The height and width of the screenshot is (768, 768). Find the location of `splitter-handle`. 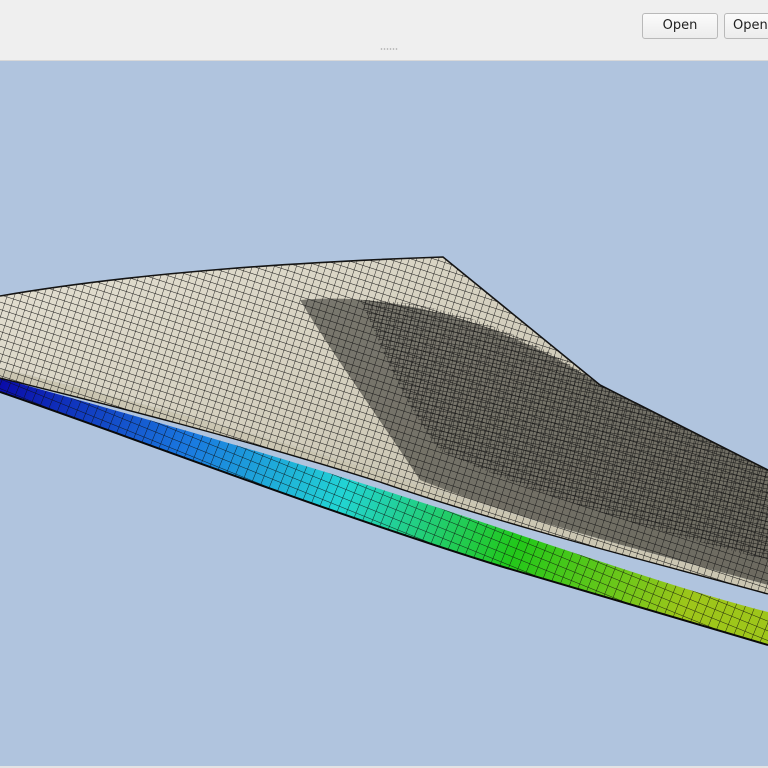

splitter-handle is located at coordinates (389, 49).